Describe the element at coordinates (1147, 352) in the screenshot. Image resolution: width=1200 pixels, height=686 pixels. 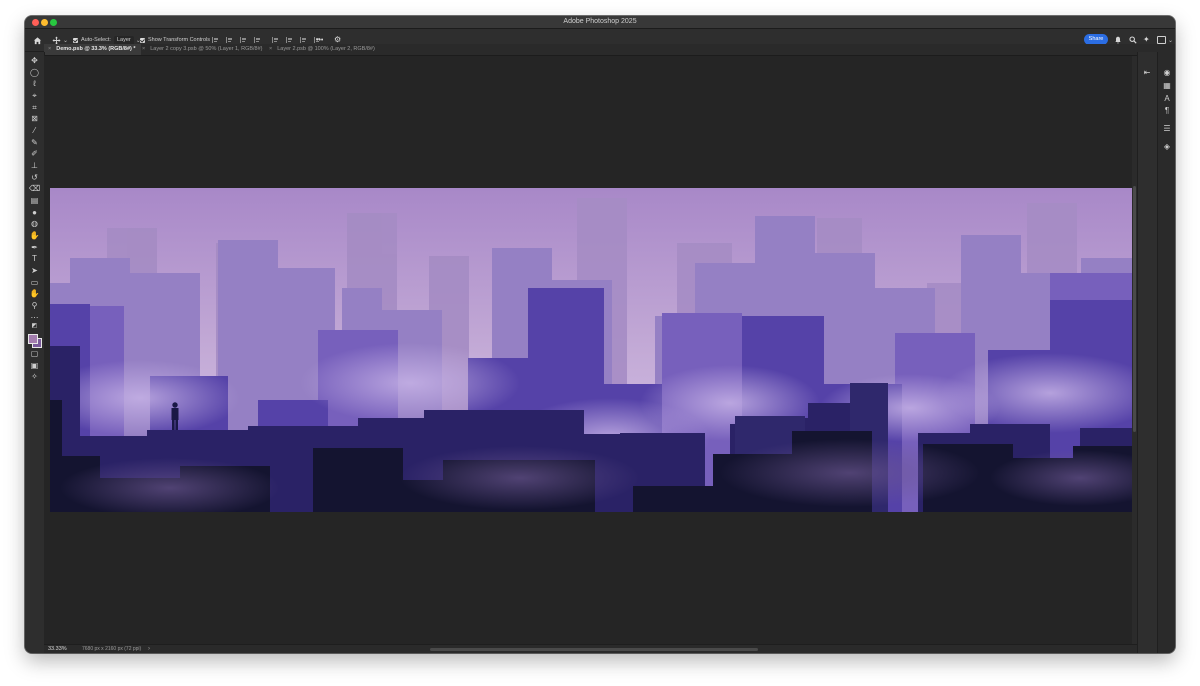
I see `panel-dock-strip: ⇤` at that location.